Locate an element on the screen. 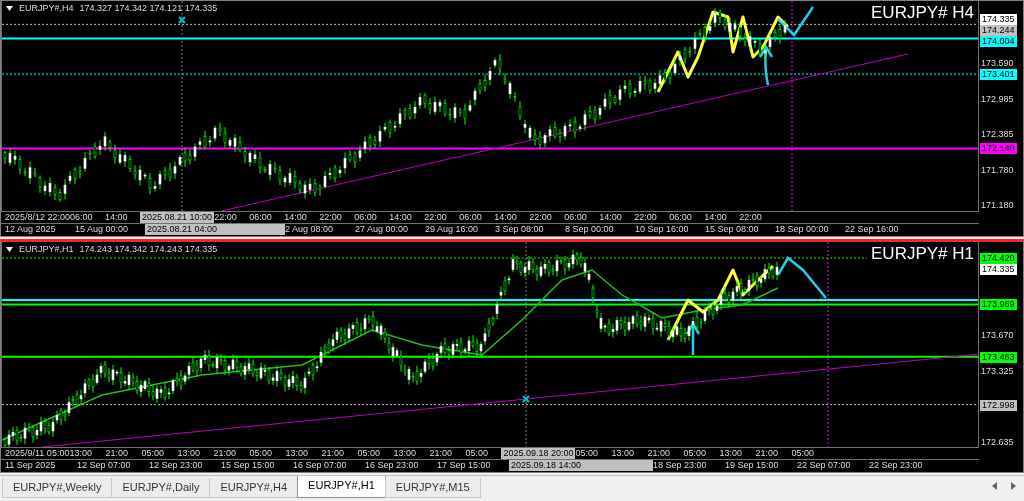 The height and width of the screenshot is (501, 1024). chart-tab: EURJPY#,M15 is located at coordinates (432, 488).